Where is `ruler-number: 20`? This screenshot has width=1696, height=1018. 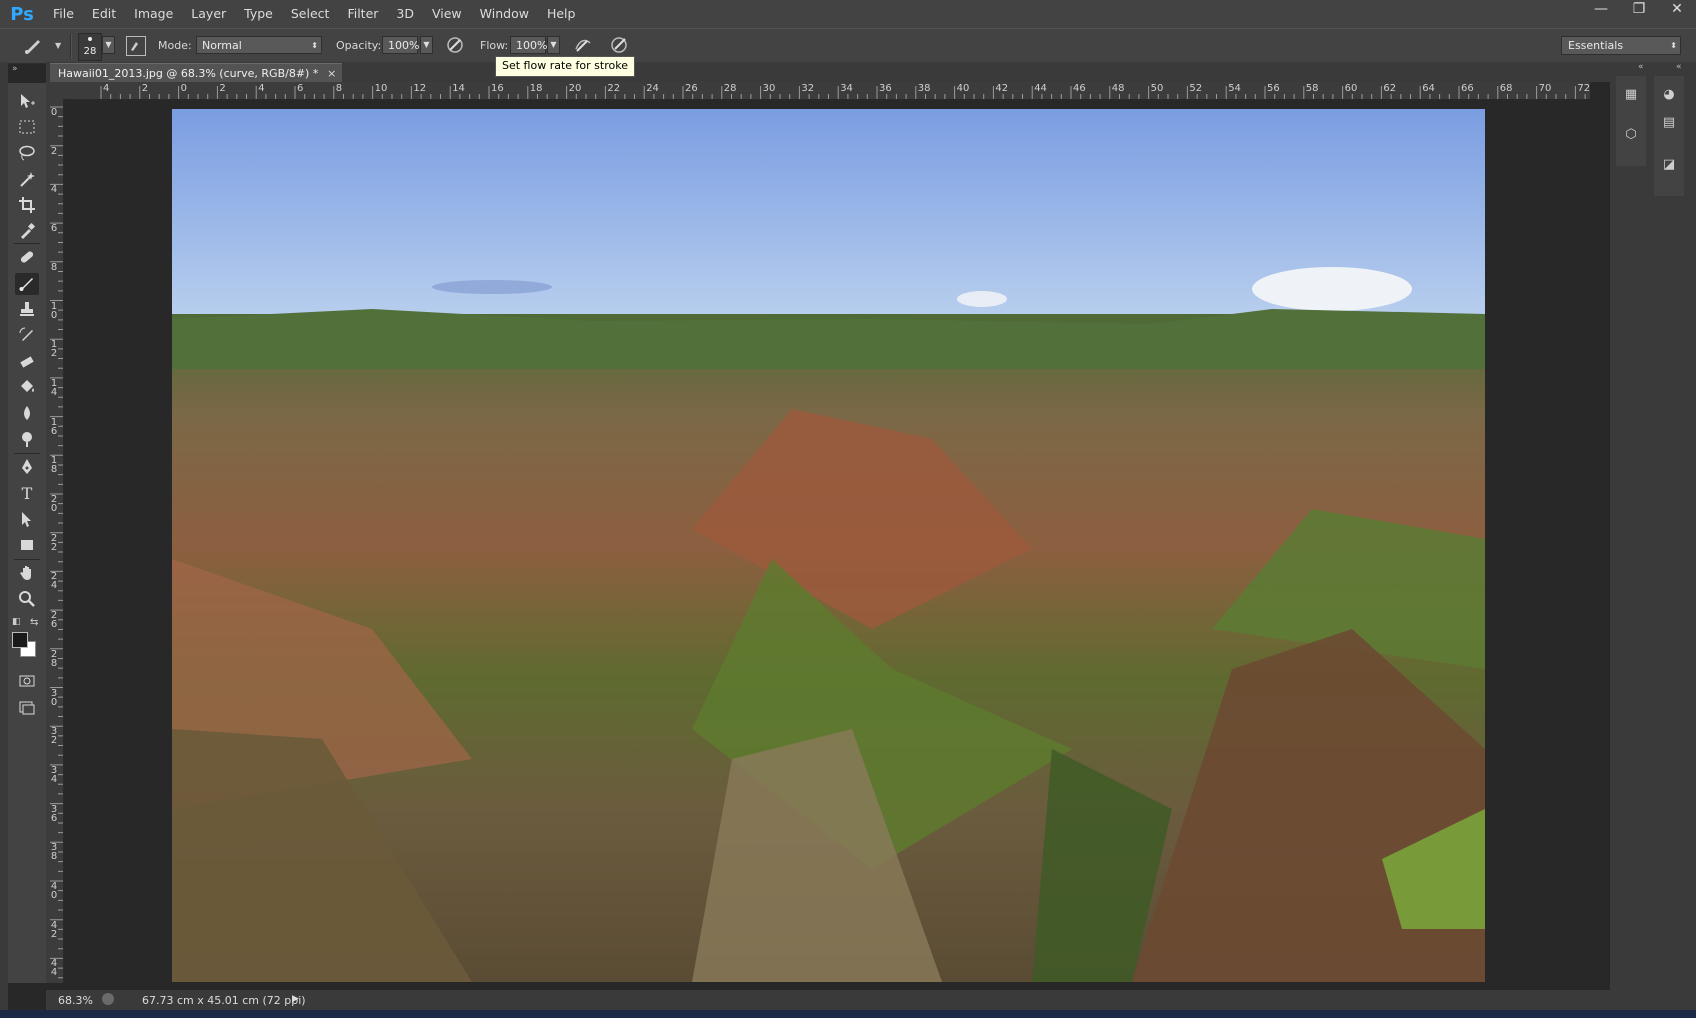 ruler-number: 20 is located at coordinates (575, 88).